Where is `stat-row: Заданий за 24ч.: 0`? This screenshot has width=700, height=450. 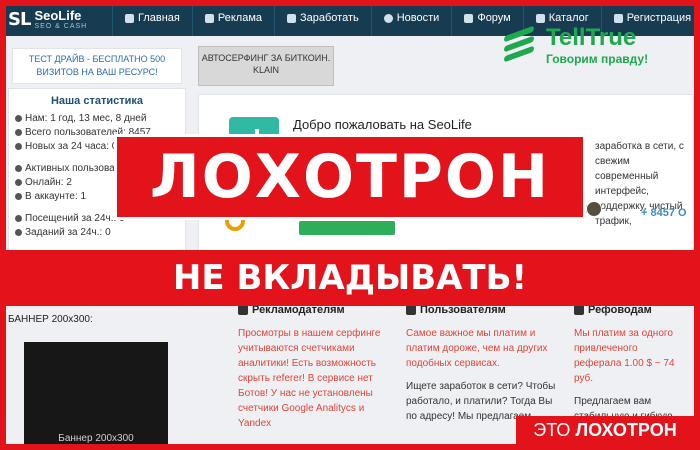
stat-row: Заданий за 24ч.: 0 is located at coordinates (97, 232).